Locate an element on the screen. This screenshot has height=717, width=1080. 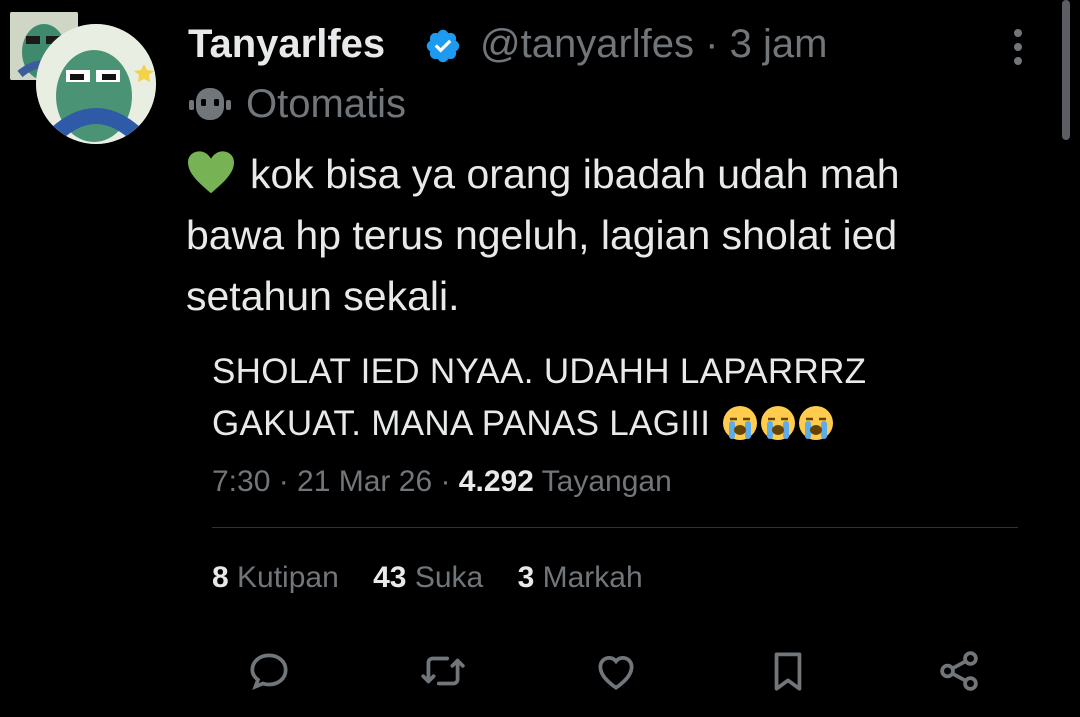
tweet-line-3: setahun sekali. is located at coordinates (323, 296).